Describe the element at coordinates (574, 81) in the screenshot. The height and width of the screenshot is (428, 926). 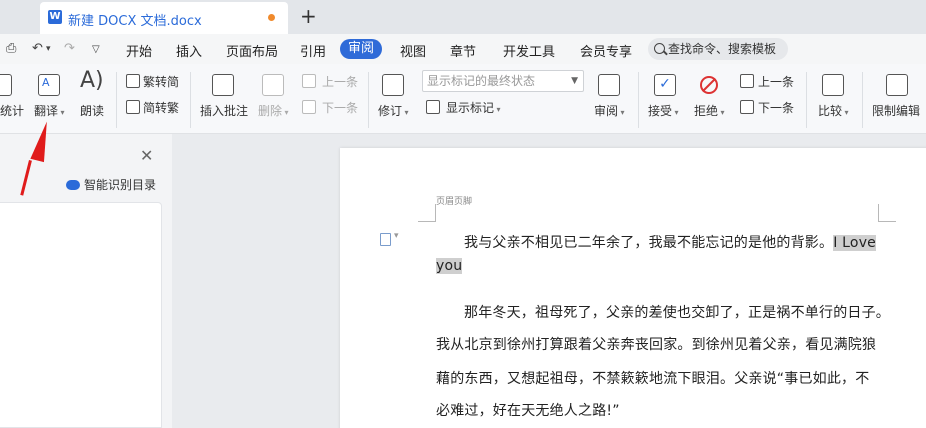
I see `chevron-down-icon: ▼` at that location.